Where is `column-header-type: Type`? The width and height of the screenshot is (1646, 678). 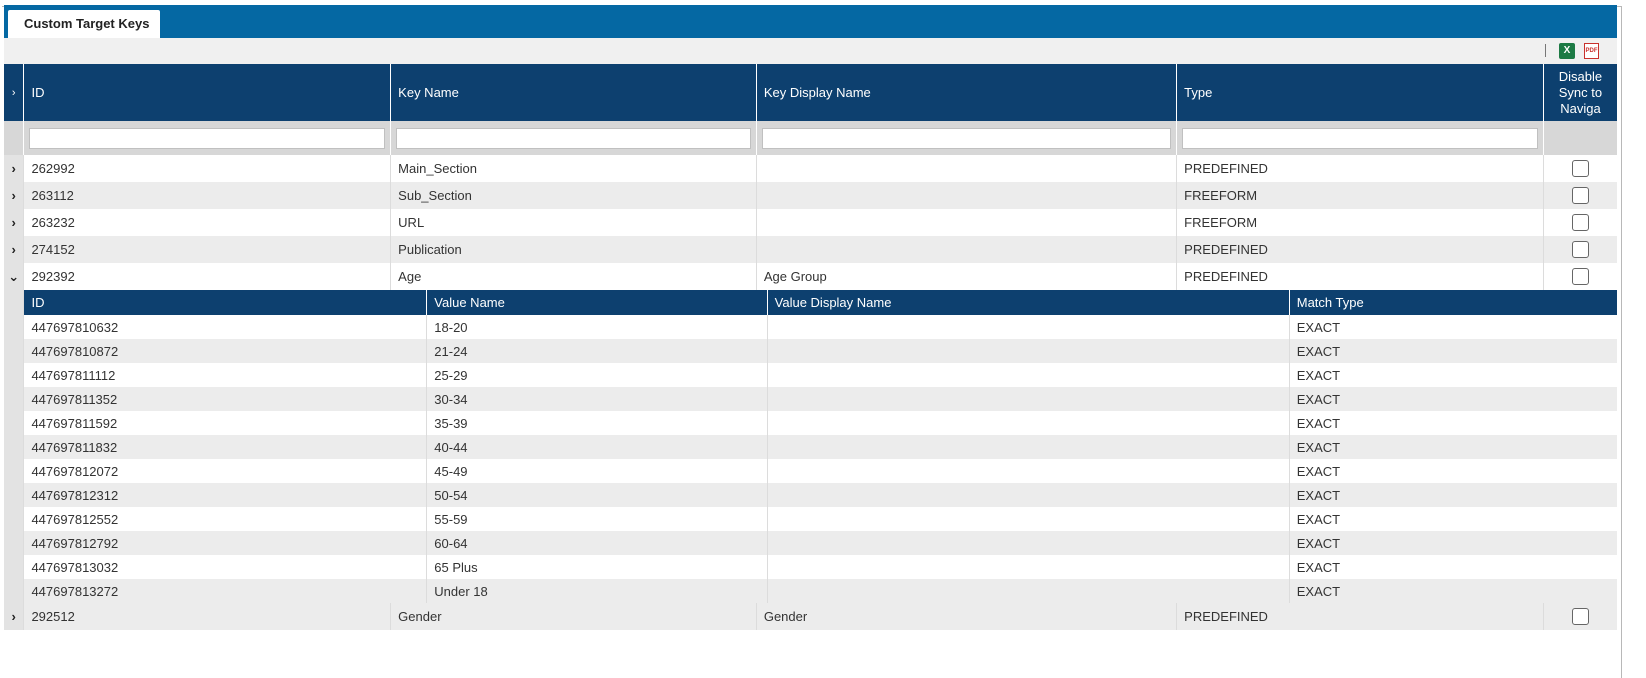 column-header-type: Type is located at coordinates (1360, 92).